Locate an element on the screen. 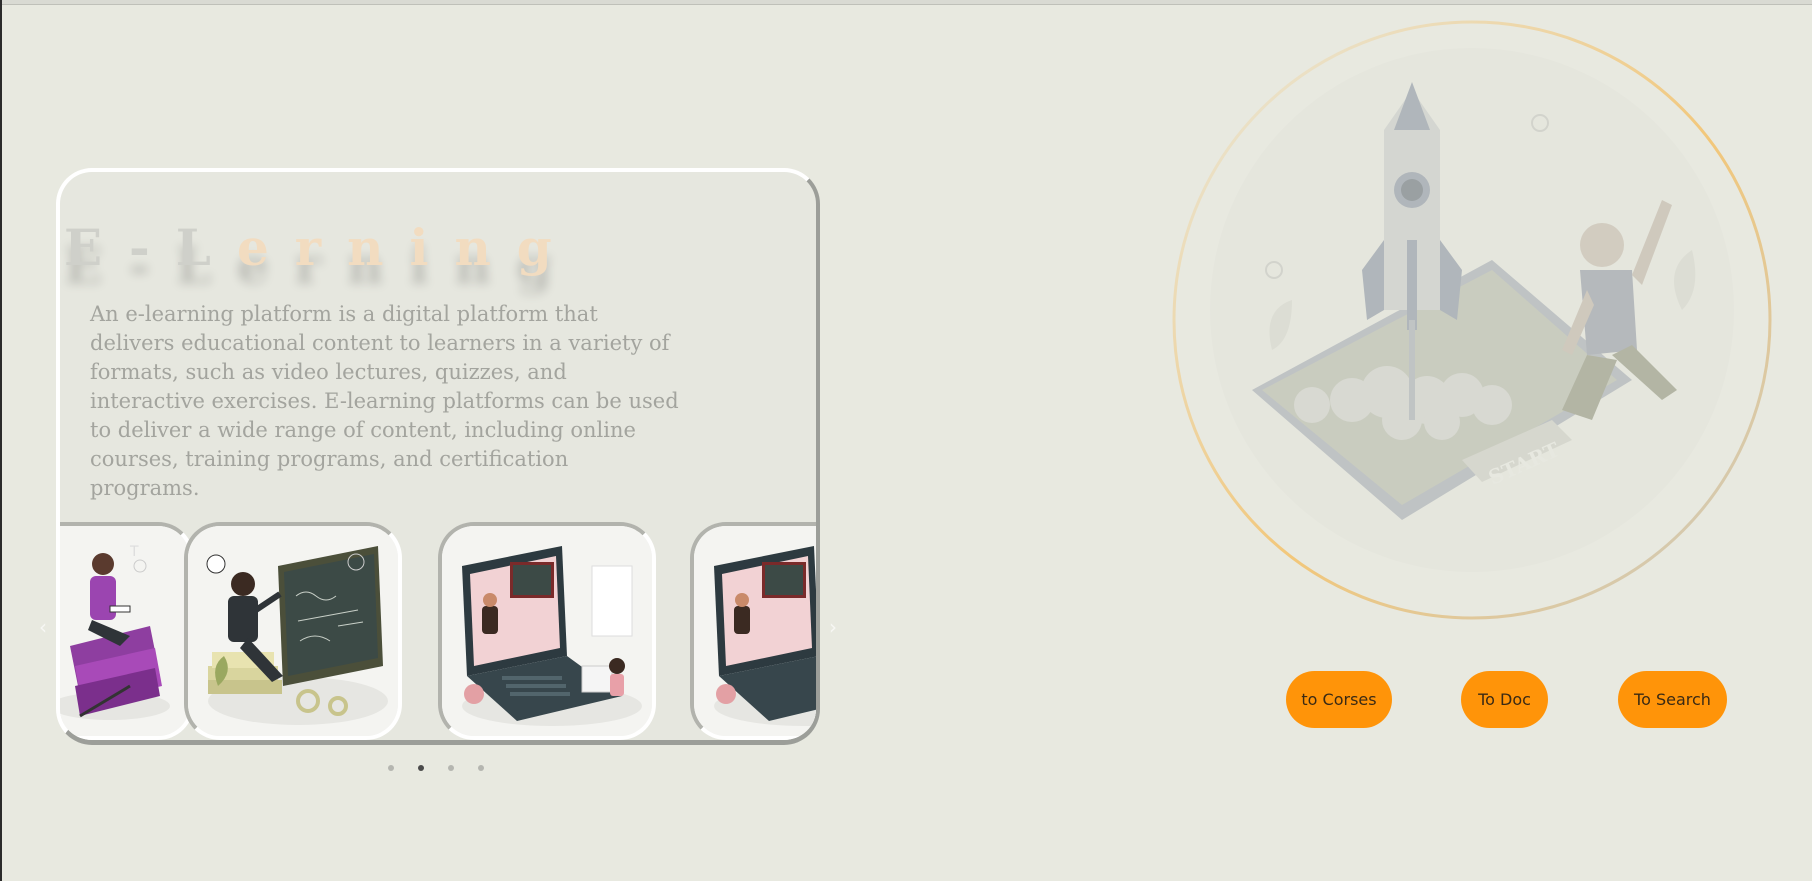 The width and height of the screenshot is (1812, 881). teacher-blackboard-illustration is located at coordinates (293, 631).